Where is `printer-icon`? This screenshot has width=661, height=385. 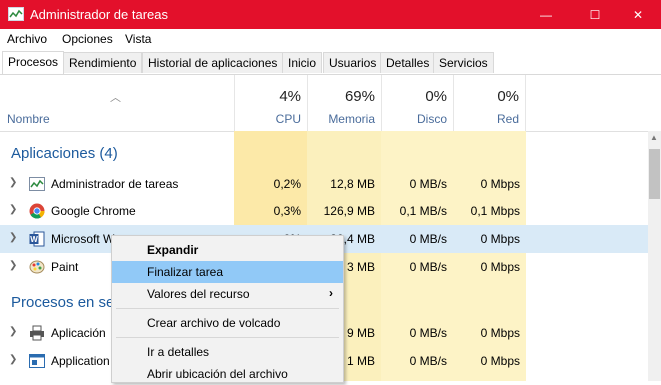
printer-icon is located at coordinates (37, 333).